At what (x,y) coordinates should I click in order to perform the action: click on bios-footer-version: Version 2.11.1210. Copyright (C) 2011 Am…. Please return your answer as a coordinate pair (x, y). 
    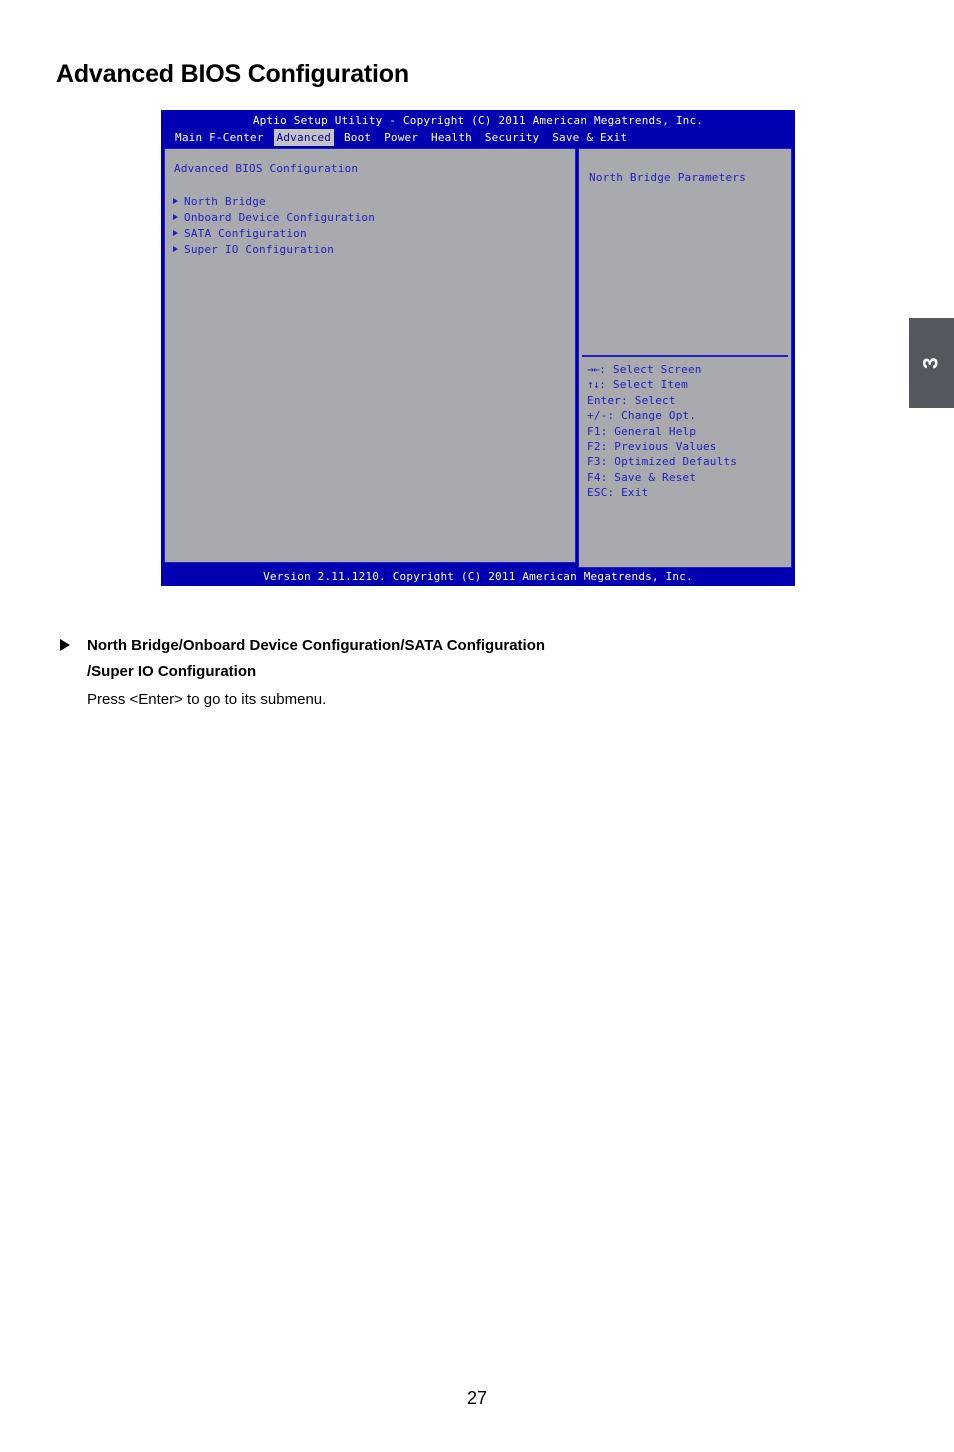
    Looking at the image, I should click on (478, 576).